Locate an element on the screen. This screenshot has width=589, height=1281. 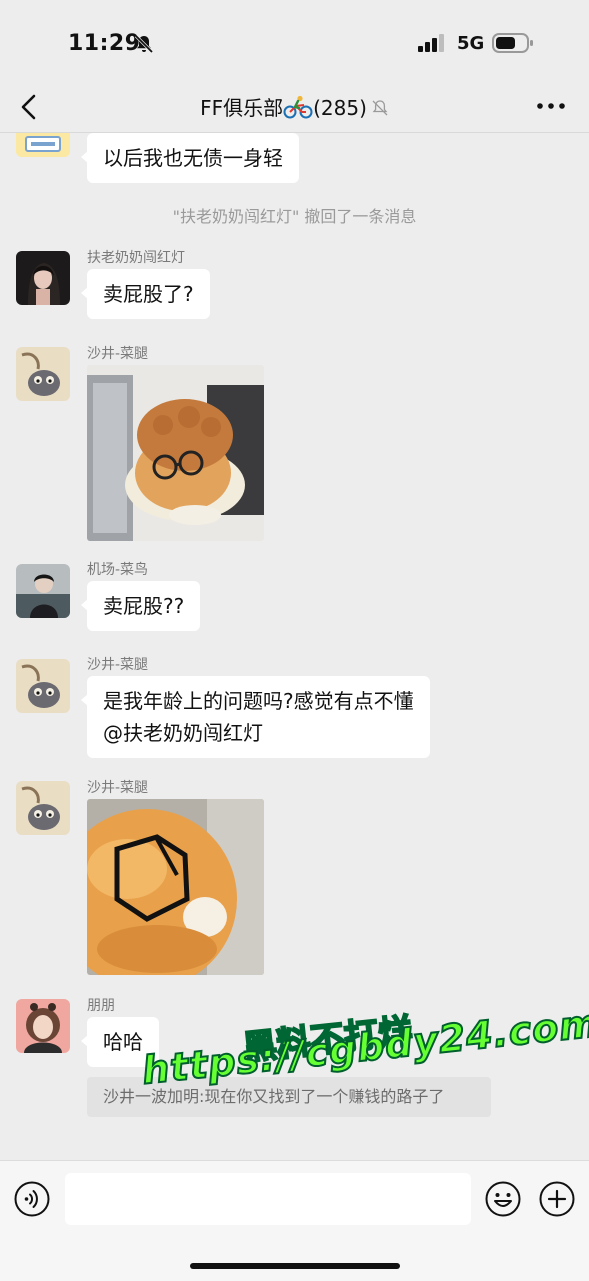
muted-bell-icon is located at coordinates (380, 108).